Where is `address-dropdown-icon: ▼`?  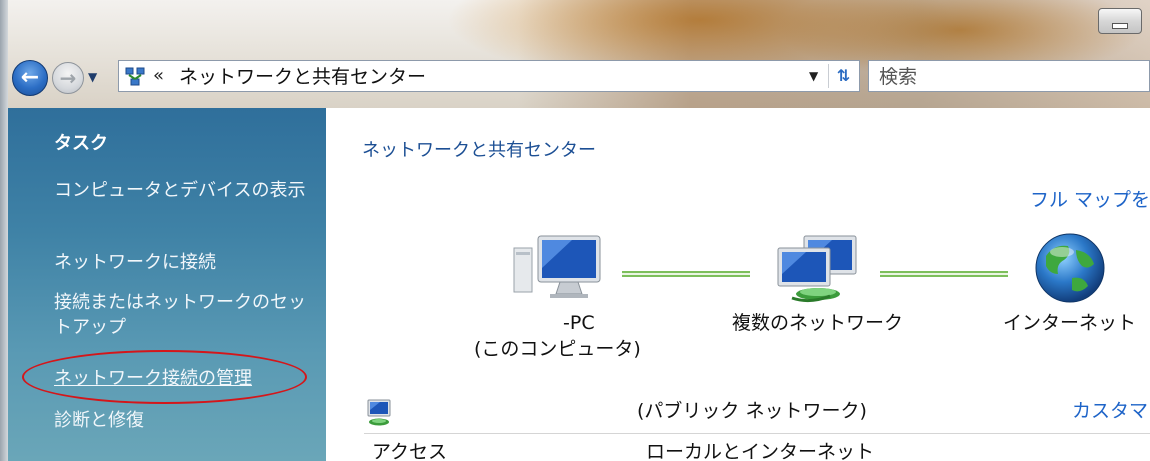
address-dropdown-icon: ▼ is located at coordinates (813, 76).